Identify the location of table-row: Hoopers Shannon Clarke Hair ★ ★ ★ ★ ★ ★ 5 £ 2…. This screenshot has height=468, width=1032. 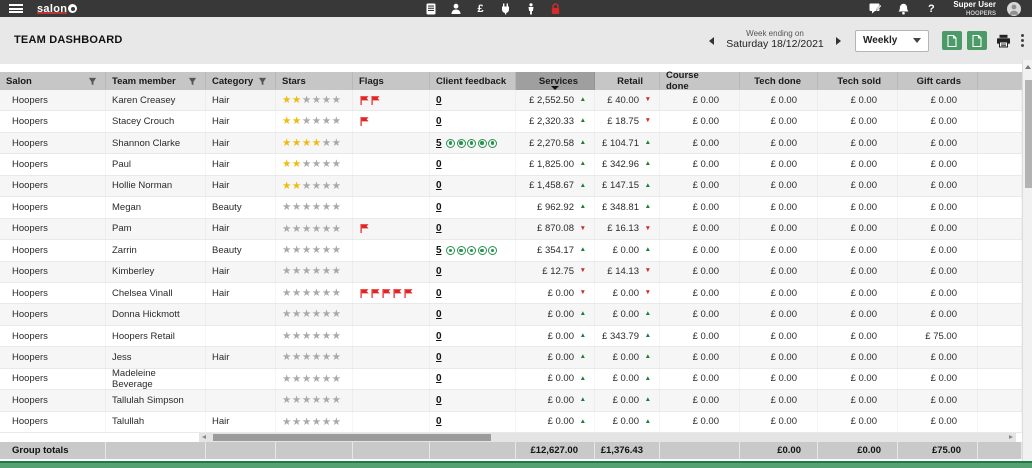
(511, 143).